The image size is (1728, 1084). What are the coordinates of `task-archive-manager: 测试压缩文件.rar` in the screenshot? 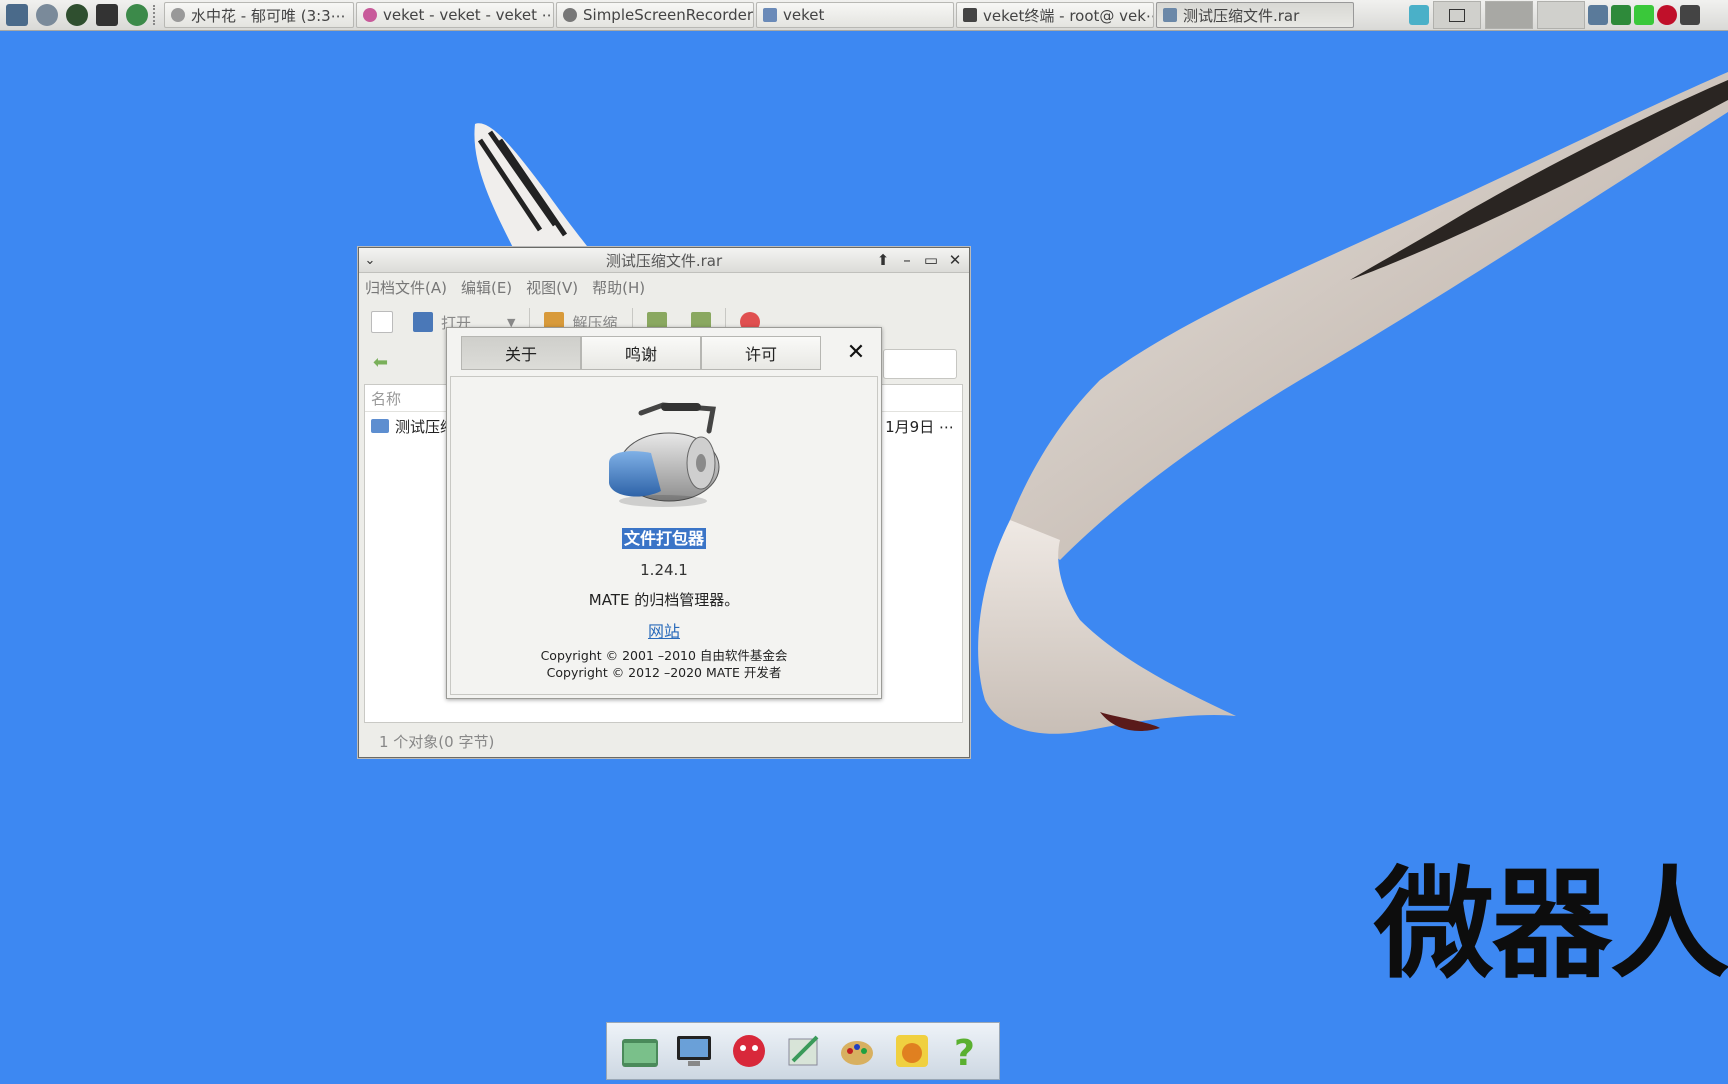 It's located at (1255, 15).